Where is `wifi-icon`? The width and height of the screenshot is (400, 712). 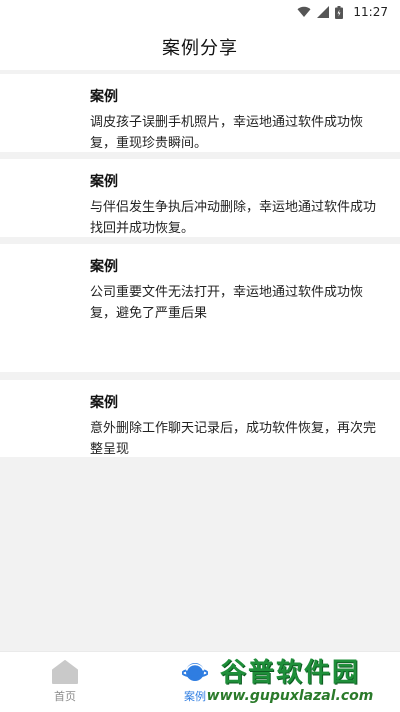
wifi-icon is located at coordinates (304, 12).